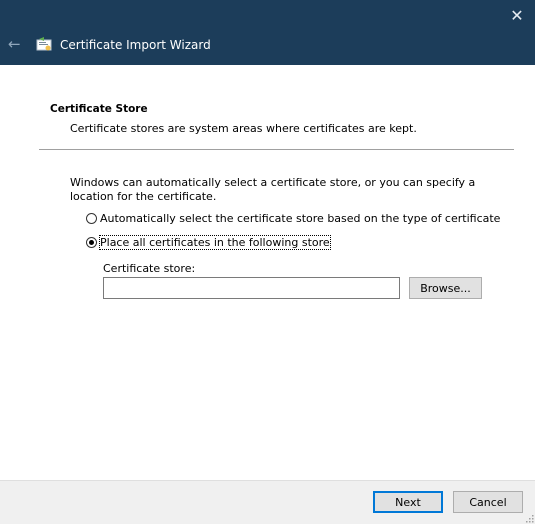 The height and width of the screenshot is (524, 535). Describe the element at coordinates (99, 109) in the screenshot. I see `section-title: Certificate Store` at that location.